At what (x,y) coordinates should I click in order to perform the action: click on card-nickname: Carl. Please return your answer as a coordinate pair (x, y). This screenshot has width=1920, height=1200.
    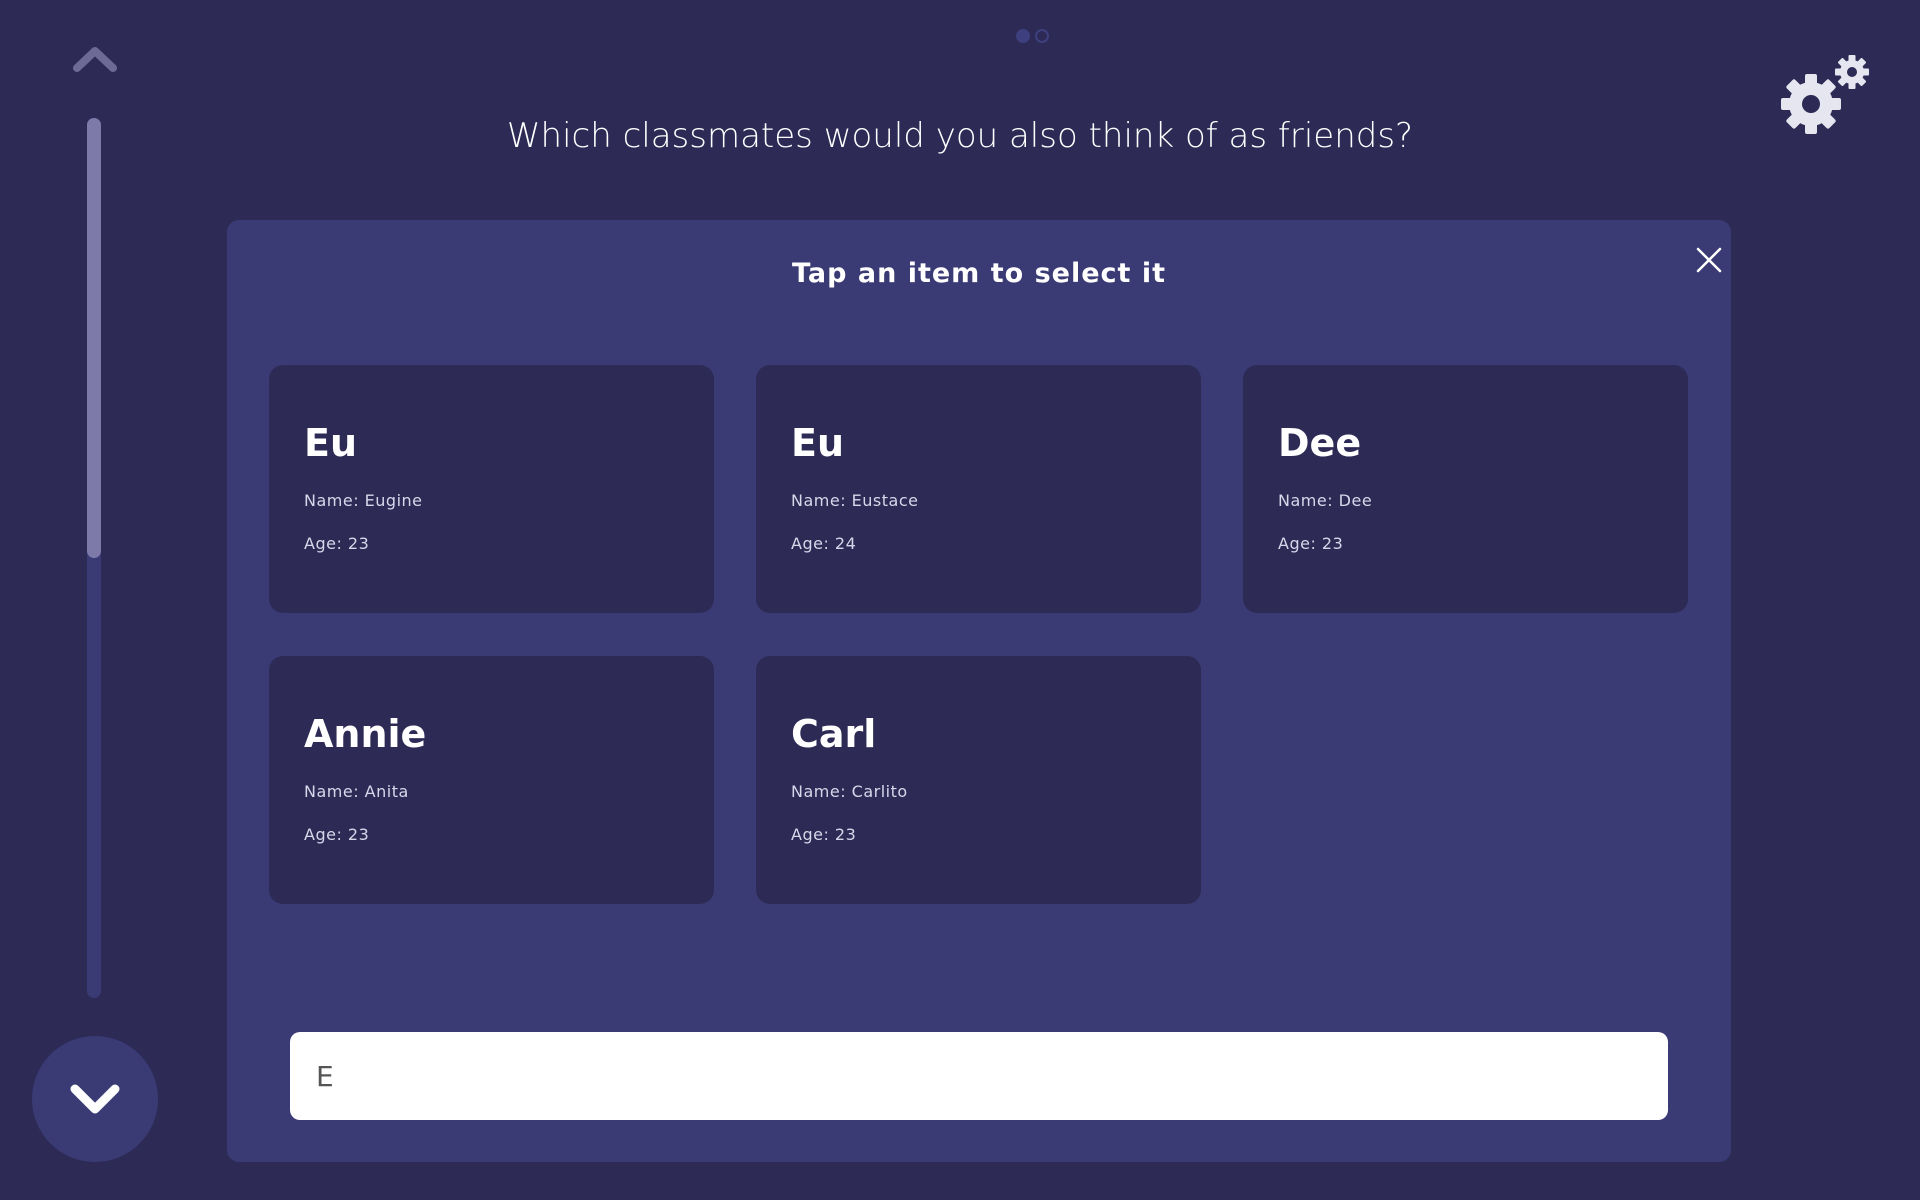
    Looking at the image, I should click on (834, 734).